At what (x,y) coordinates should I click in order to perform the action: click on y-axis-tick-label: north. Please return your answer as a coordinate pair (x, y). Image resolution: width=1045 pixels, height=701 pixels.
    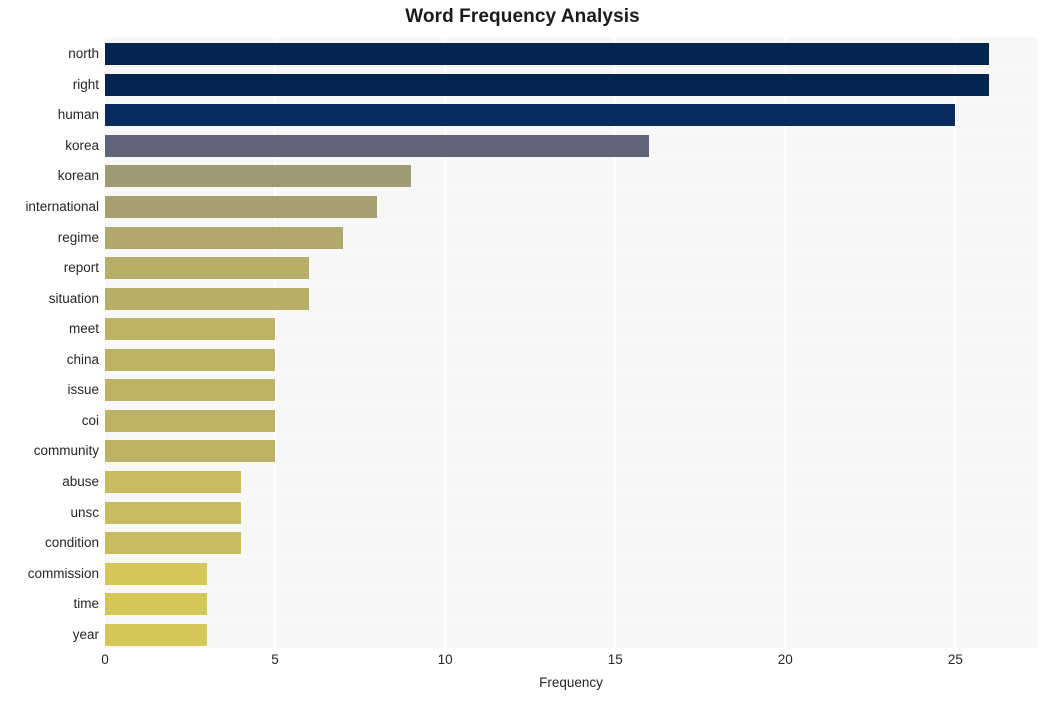
    Looking at the image, I should click on (83, 54).